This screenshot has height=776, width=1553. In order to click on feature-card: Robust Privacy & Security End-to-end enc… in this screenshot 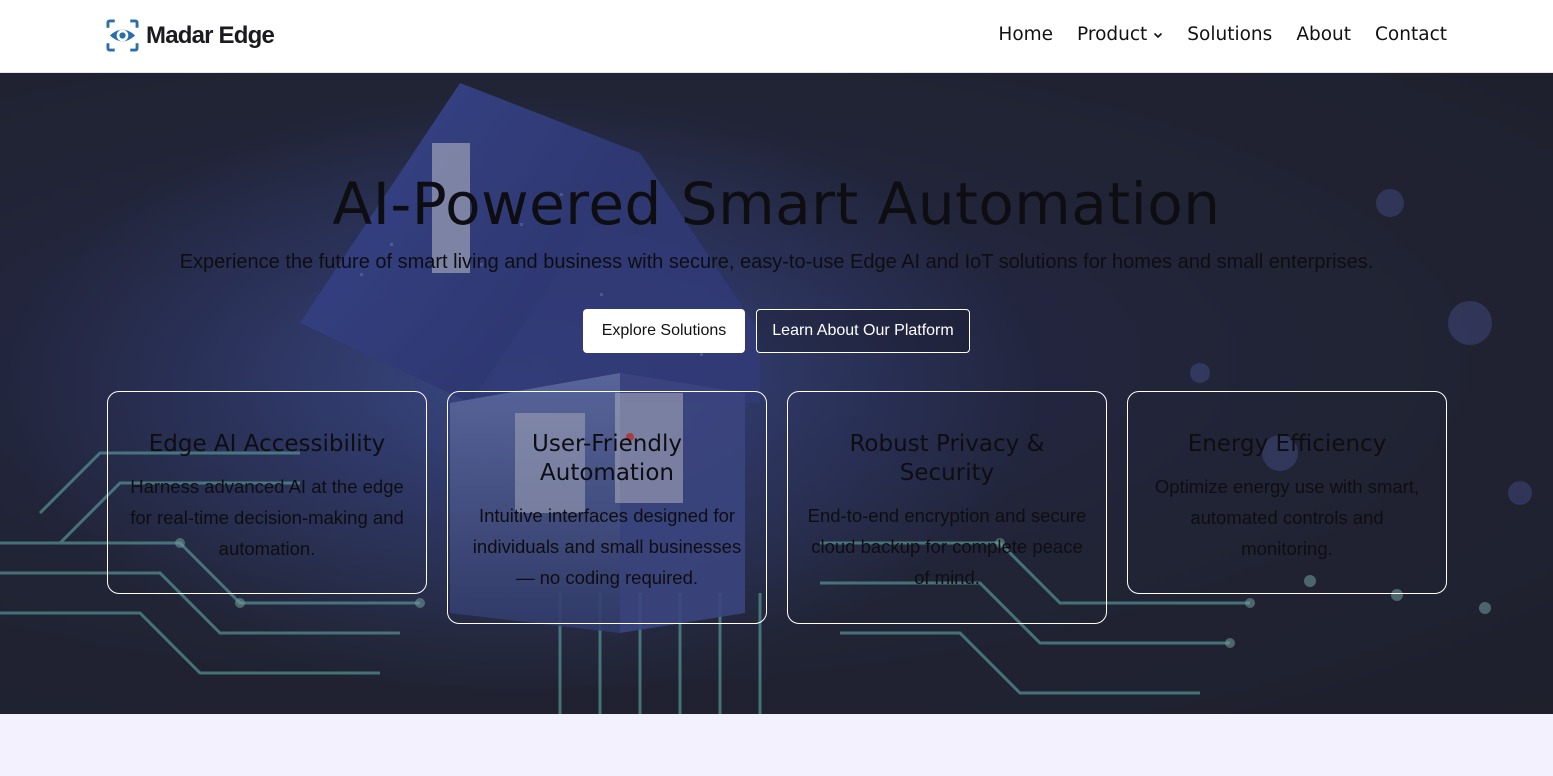, I will do `click(947, 507)`.